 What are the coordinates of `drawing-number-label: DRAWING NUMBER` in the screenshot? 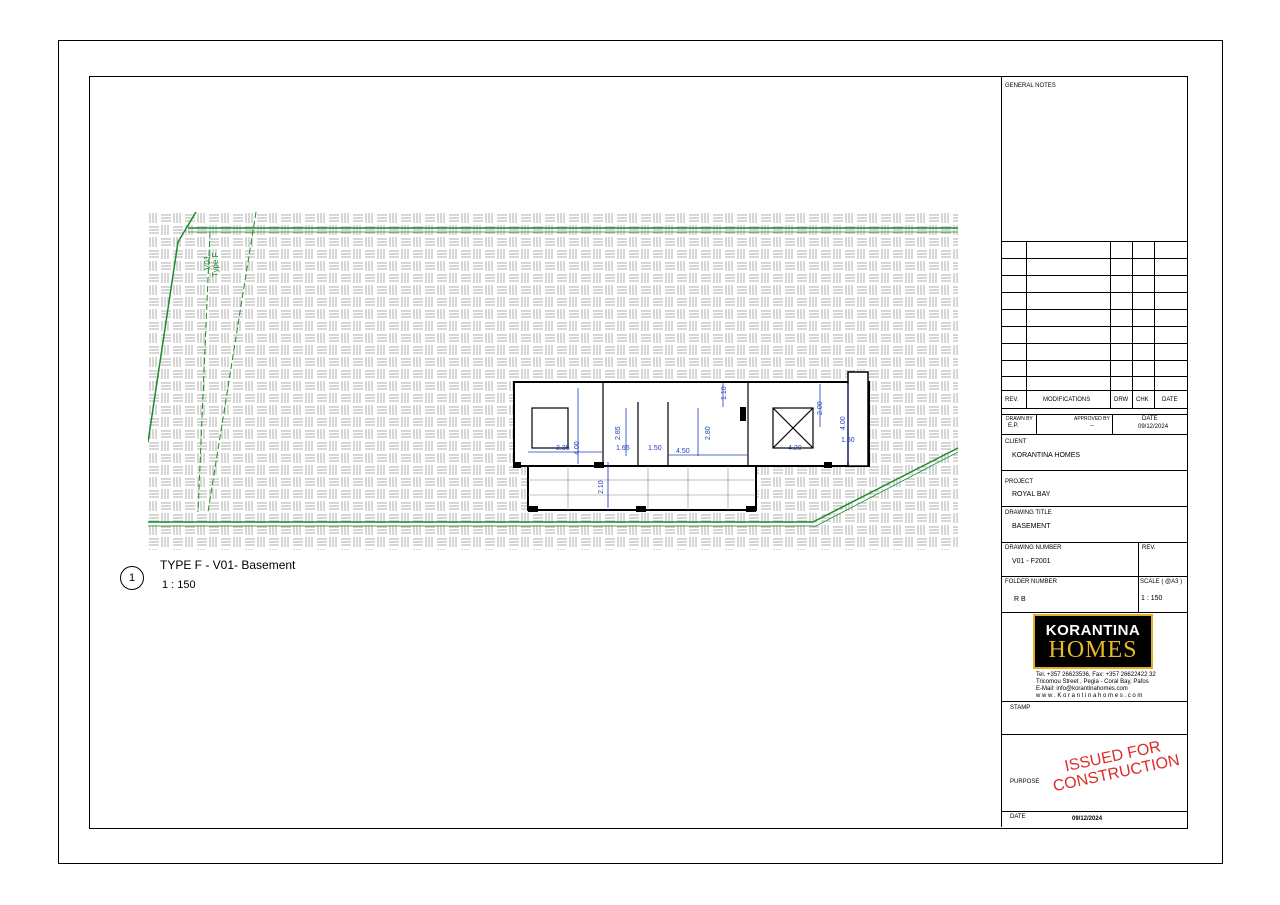 It's located at (1033, 548).